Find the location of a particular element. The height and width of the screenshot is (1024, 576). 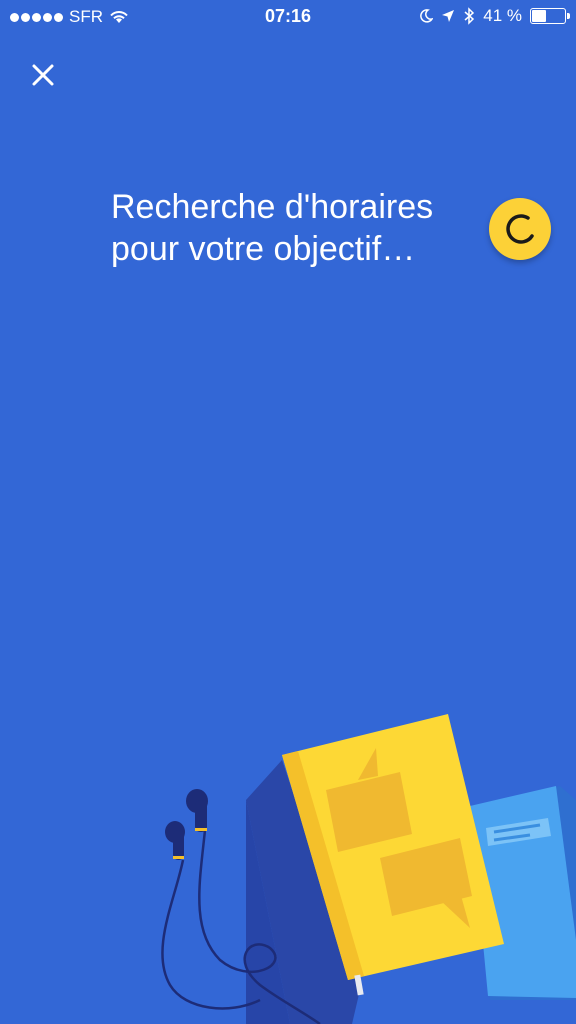

close-button is located at coordinates (43, 75).